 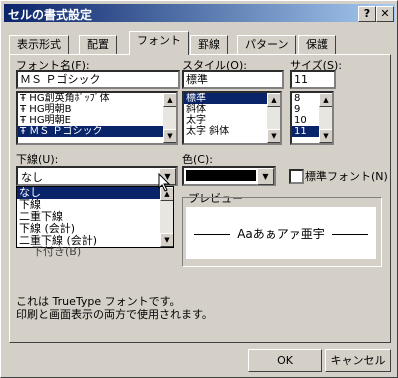 What do you see at coordinates (346, 176) in the screenshot?
I see `standard-font-label: 標準フォント(N)` at bounding box center [346, 176].